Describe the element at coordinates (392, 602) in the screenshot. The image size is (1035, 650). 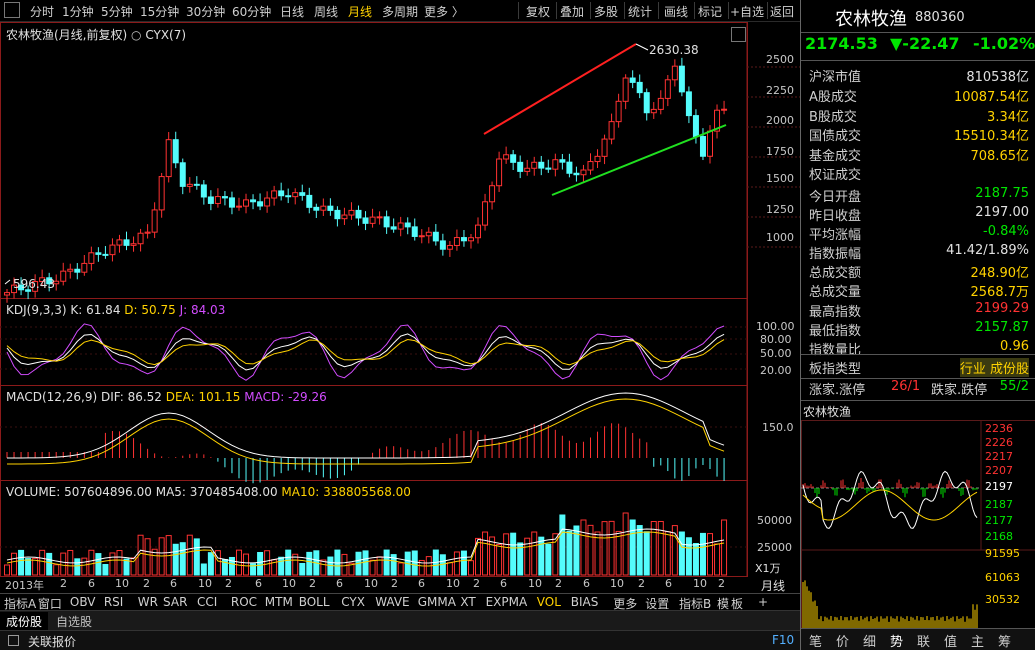
I see `indicator-tab: WAVE` at that location.